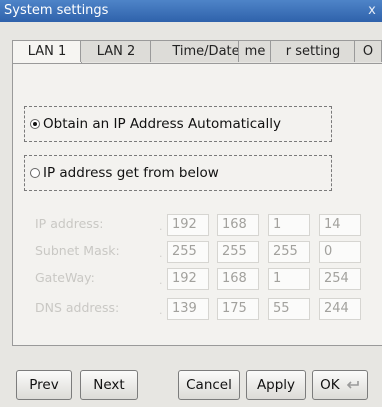  Describe the element at coordinates (188, 225) in the screenshot. I see `ip-octet-1: 192` at that location.